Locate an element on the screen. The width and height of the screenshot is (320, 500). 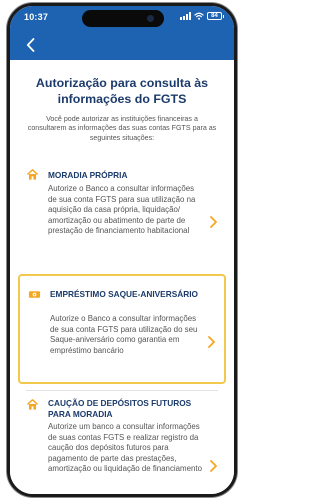
battery-level: 84 is located at coordinates (214, 16).